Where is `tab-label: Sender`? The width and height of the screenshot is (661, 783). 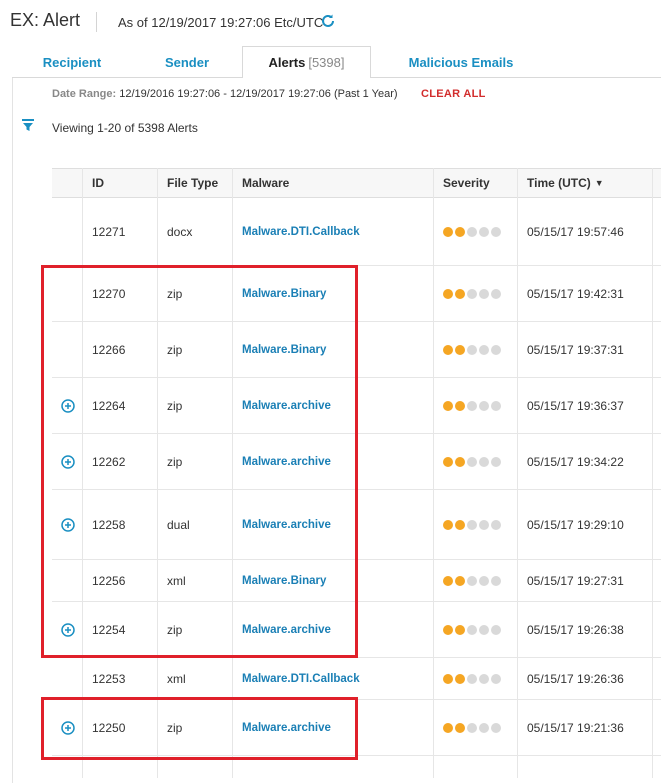
tab-label: Sender is located at coordinates (187, 62).